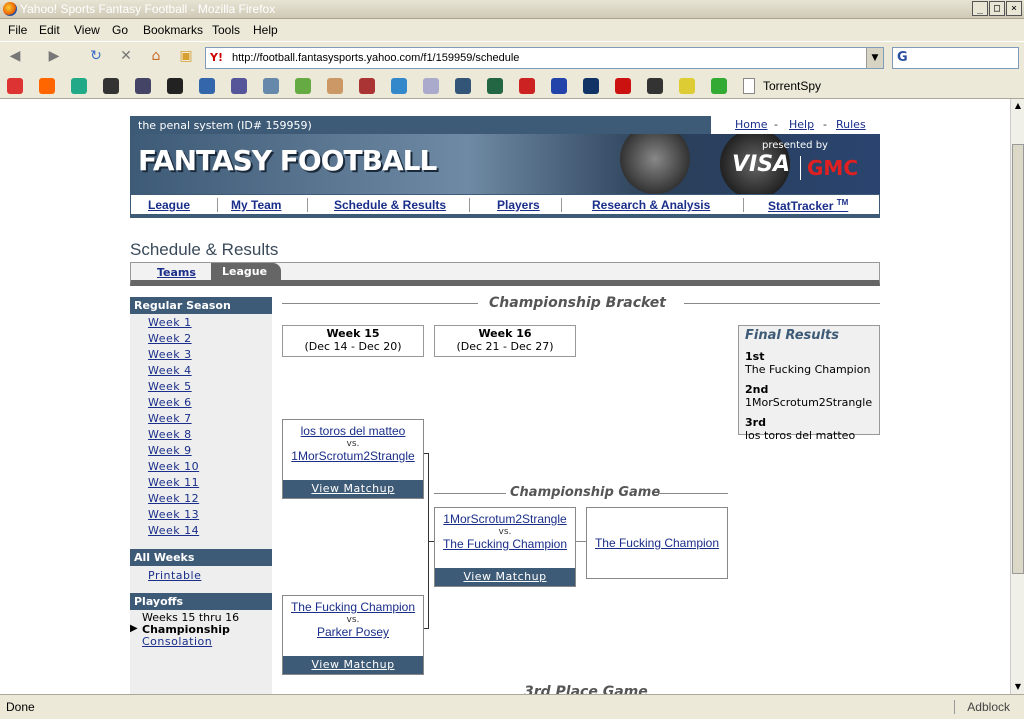 Image resolution: width=1024 pixels, height=719 pixels. Describe the element at coordinates (980, 8) in the screenshot. I see `minimize-button: _` at that location.